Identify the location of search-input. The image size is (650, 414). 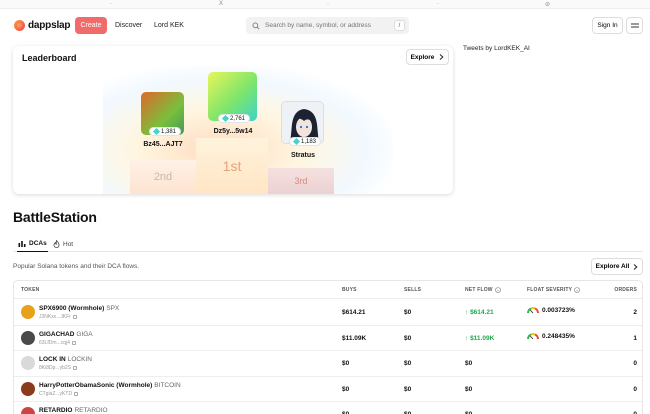
(330, 25).